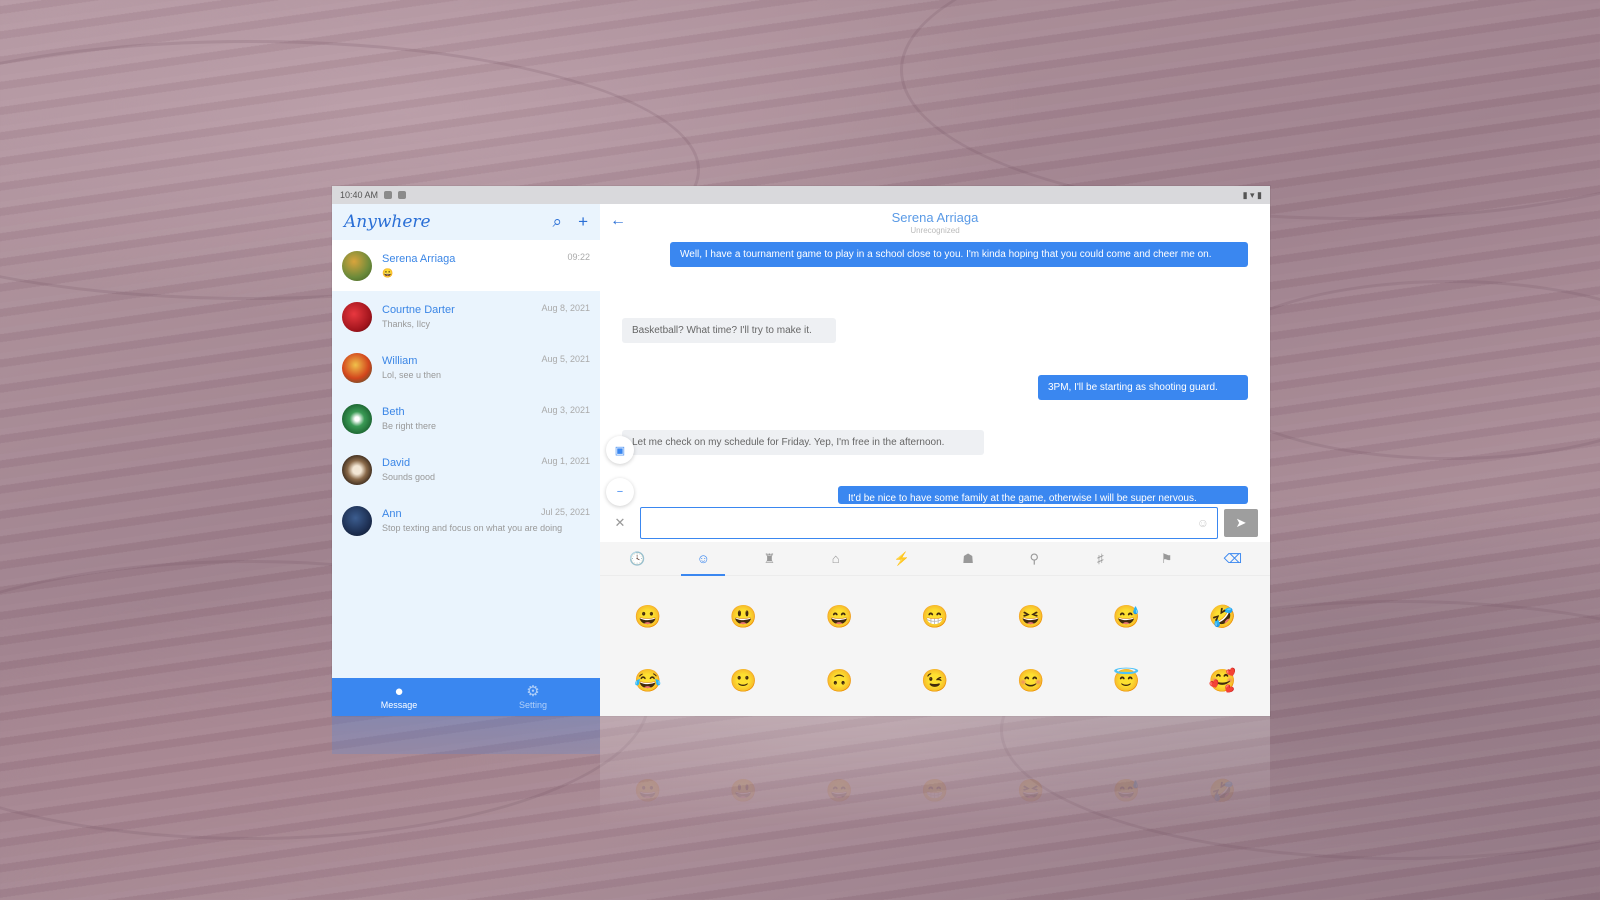  What do you see at coordinates (648, 790) in the screenshot?
I see `reflection-emoji: 😀` at bounding box center [648, 790].